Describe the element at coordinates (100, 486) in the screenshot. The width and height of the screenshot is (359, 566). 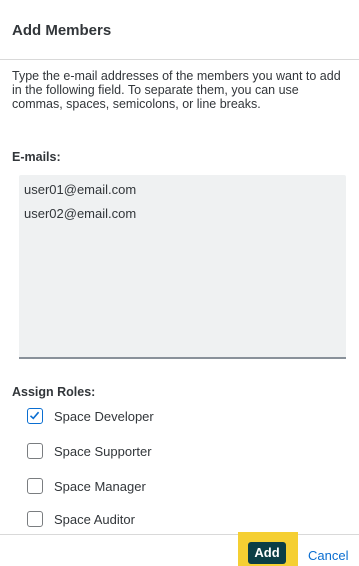
I see `role-label: Space Manager` at that location.